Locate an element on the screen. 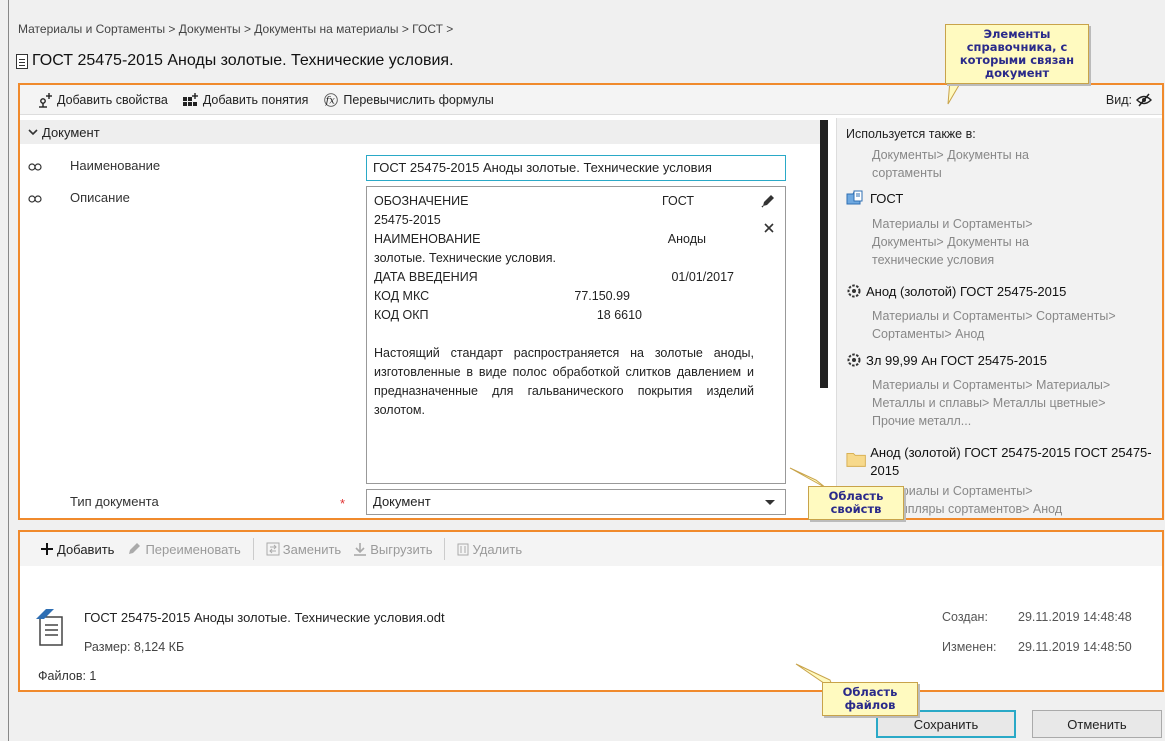 The width and height of the screenshot is (1165, 741). desc-key: ДАТА ВВЕДЕНИЯ is located at coordinates (426, 277).